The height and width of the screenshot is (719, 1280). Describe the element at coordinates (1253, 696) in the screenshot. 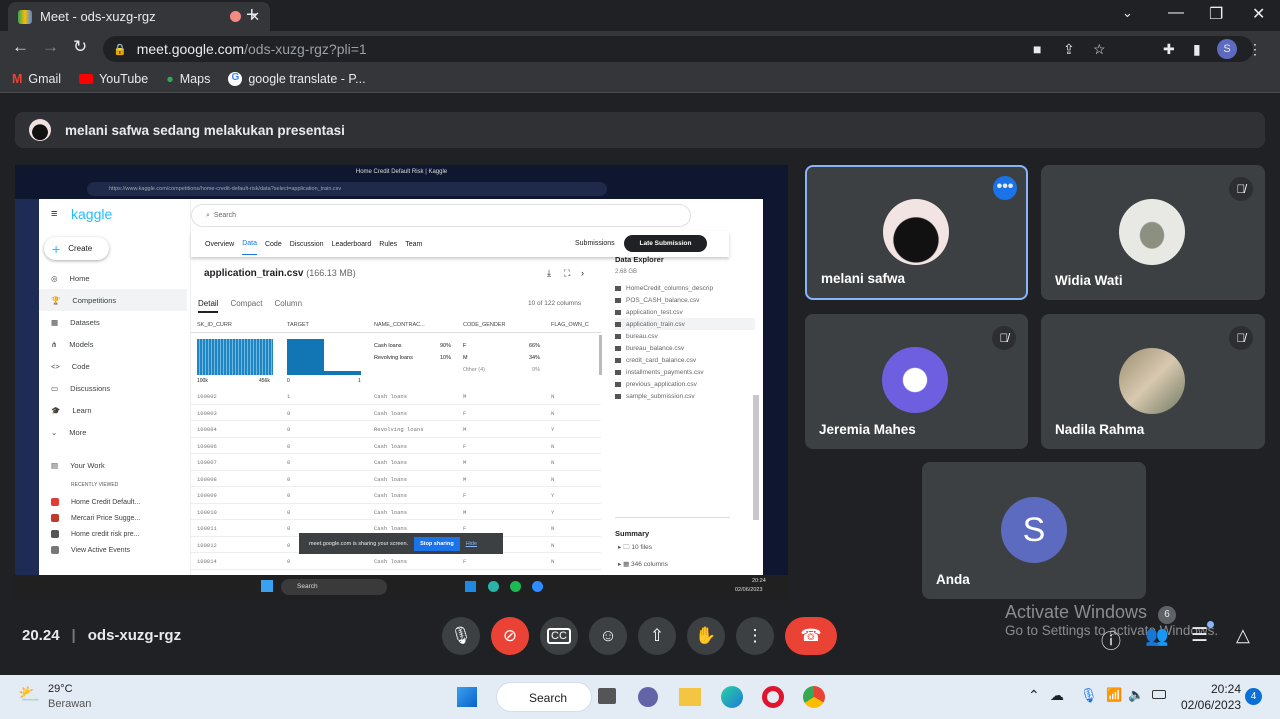

I see `notification-badge: 4` at that location.